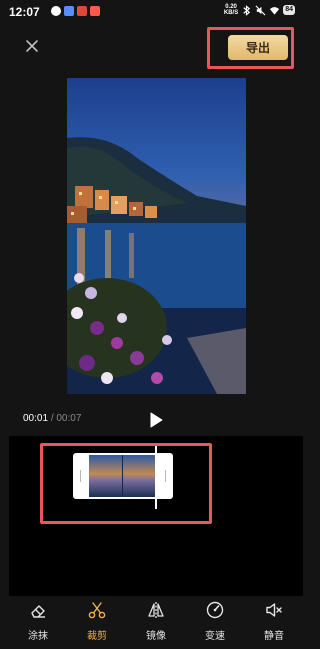  What do you see at coordinates (38, 623) in the screenshot?
I see `tool-erase: 涂抹` at bounding box center [38, 623].